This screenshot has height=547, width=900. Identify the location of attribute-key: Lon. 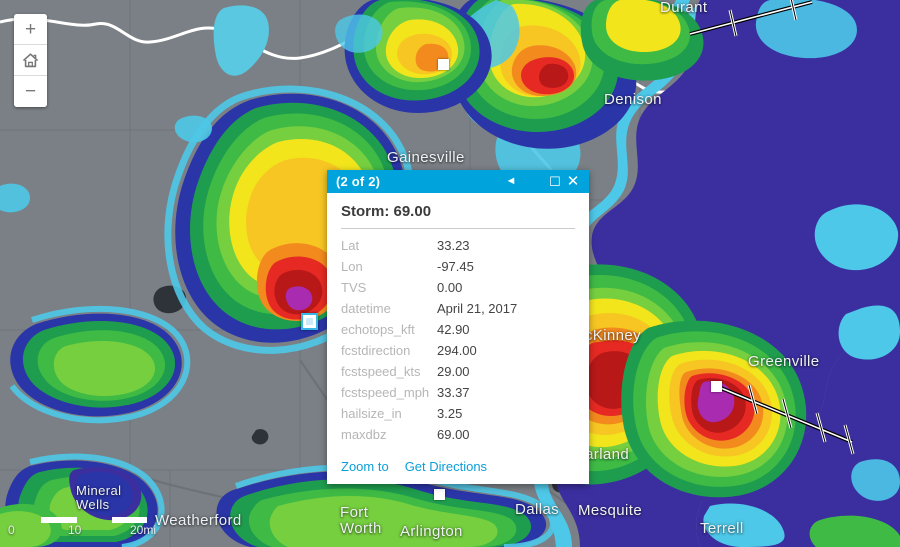
(352, 266).